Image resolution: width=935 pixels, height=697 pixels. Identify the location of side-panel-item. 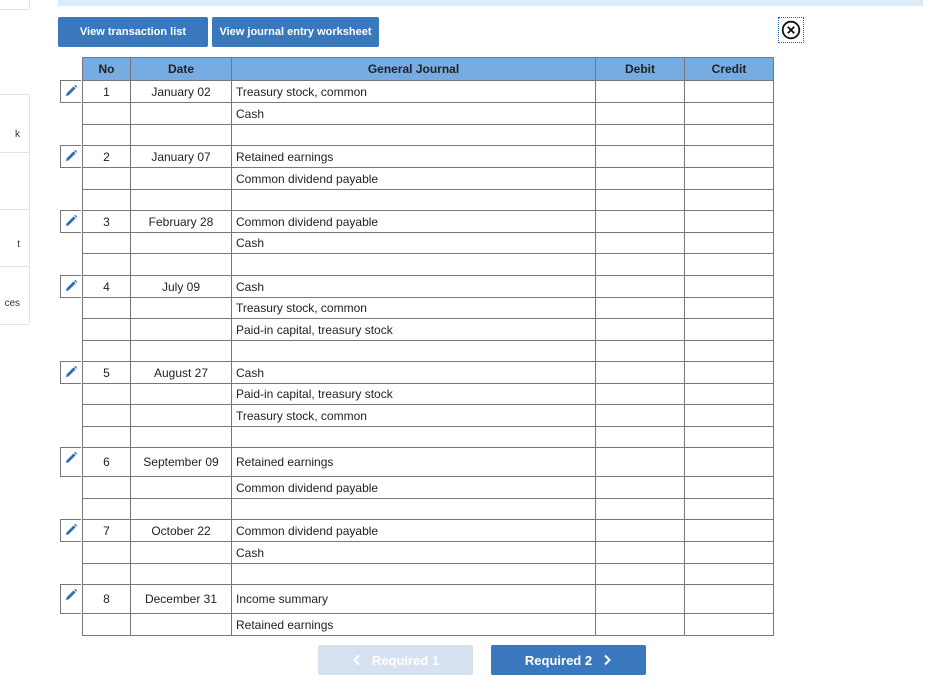
(14, 181).